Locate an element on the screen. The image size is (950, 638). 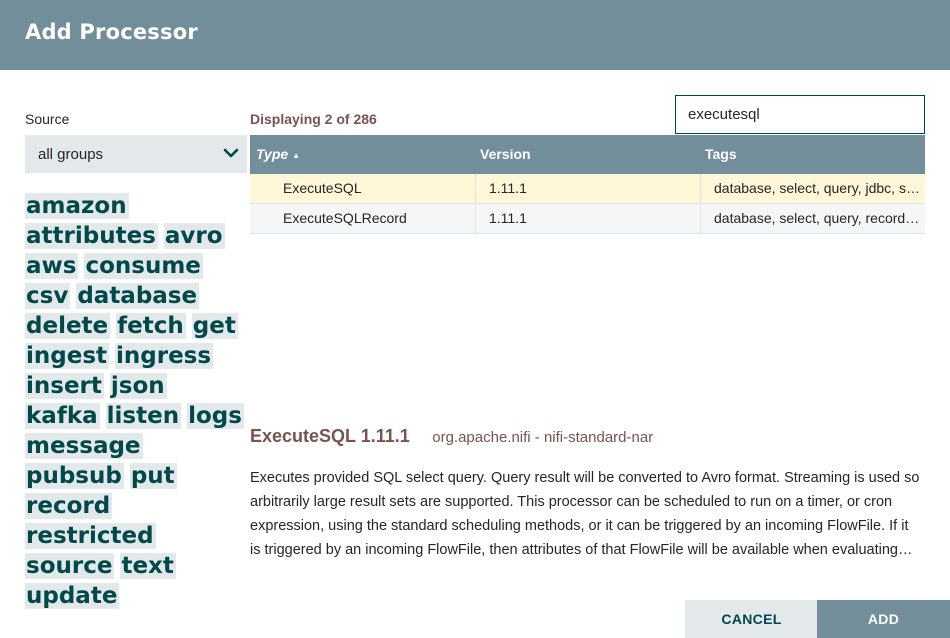
tag-database: database is located at coordinates (138, 296).